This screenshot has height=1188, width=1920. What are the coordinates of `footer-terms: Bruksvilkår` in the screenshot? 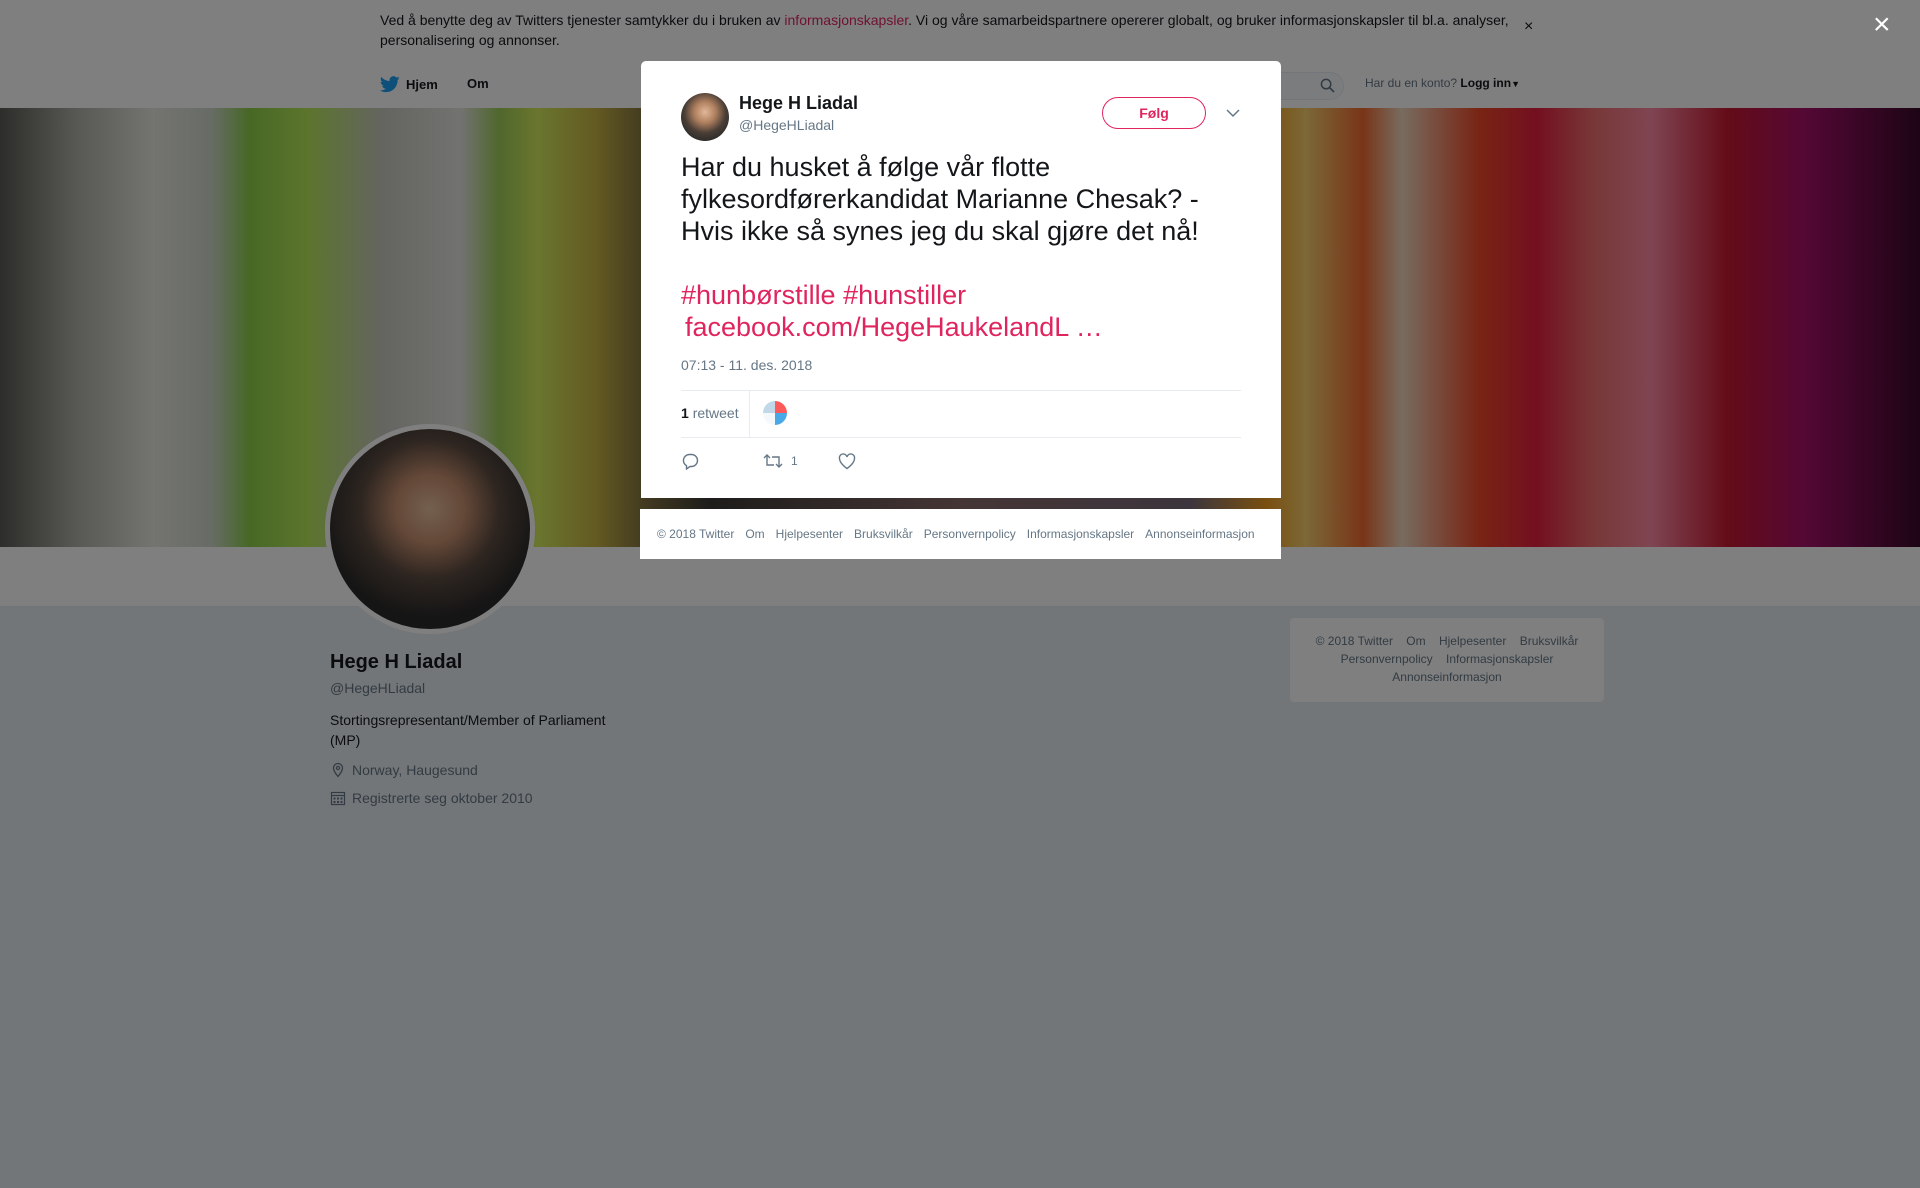 It's located at (883, 534).